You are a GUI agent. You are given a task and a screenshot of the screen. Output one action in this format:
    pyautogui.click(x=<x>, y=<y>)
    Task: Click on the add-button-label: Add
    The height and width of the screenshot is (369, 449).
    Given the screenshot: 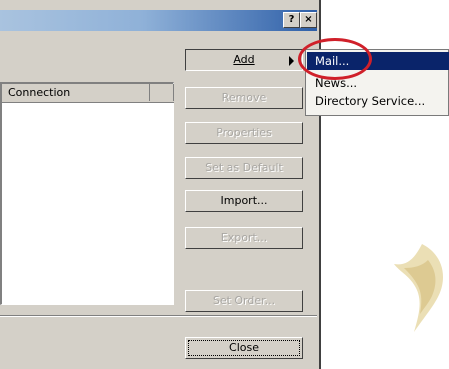 What is the action you would take?
    pyautogui.click(x=244, y=59)
    